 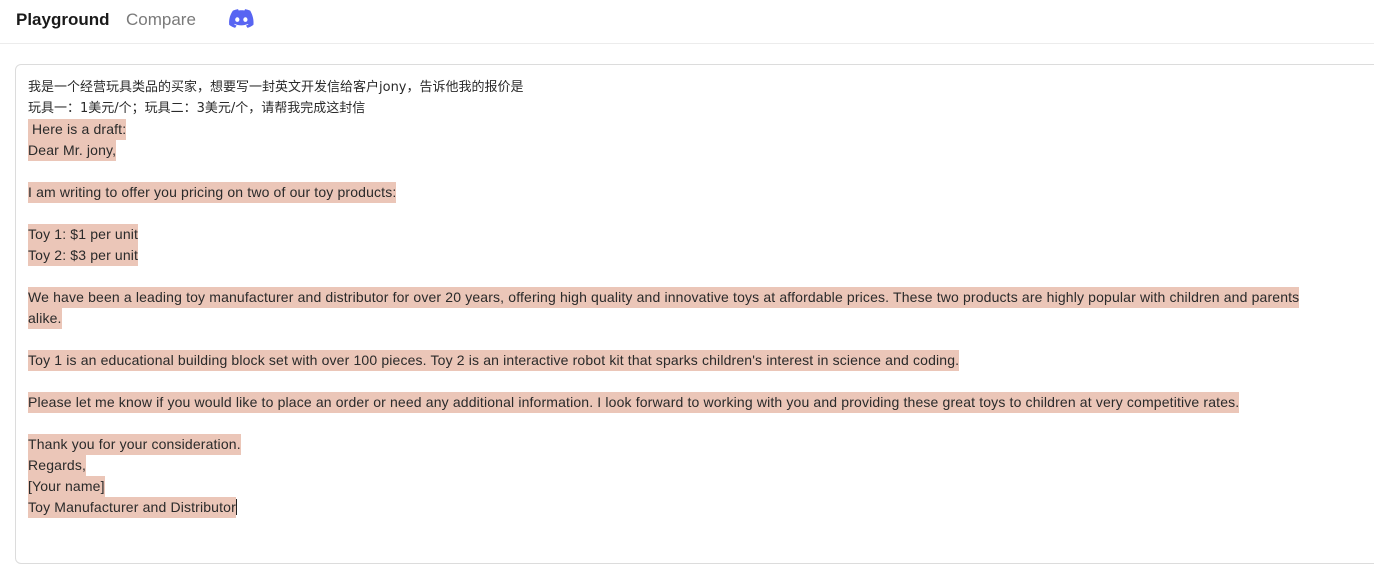 I want to click on response-salutation: Dear Mr. jony,, so click(x=72, y=150).